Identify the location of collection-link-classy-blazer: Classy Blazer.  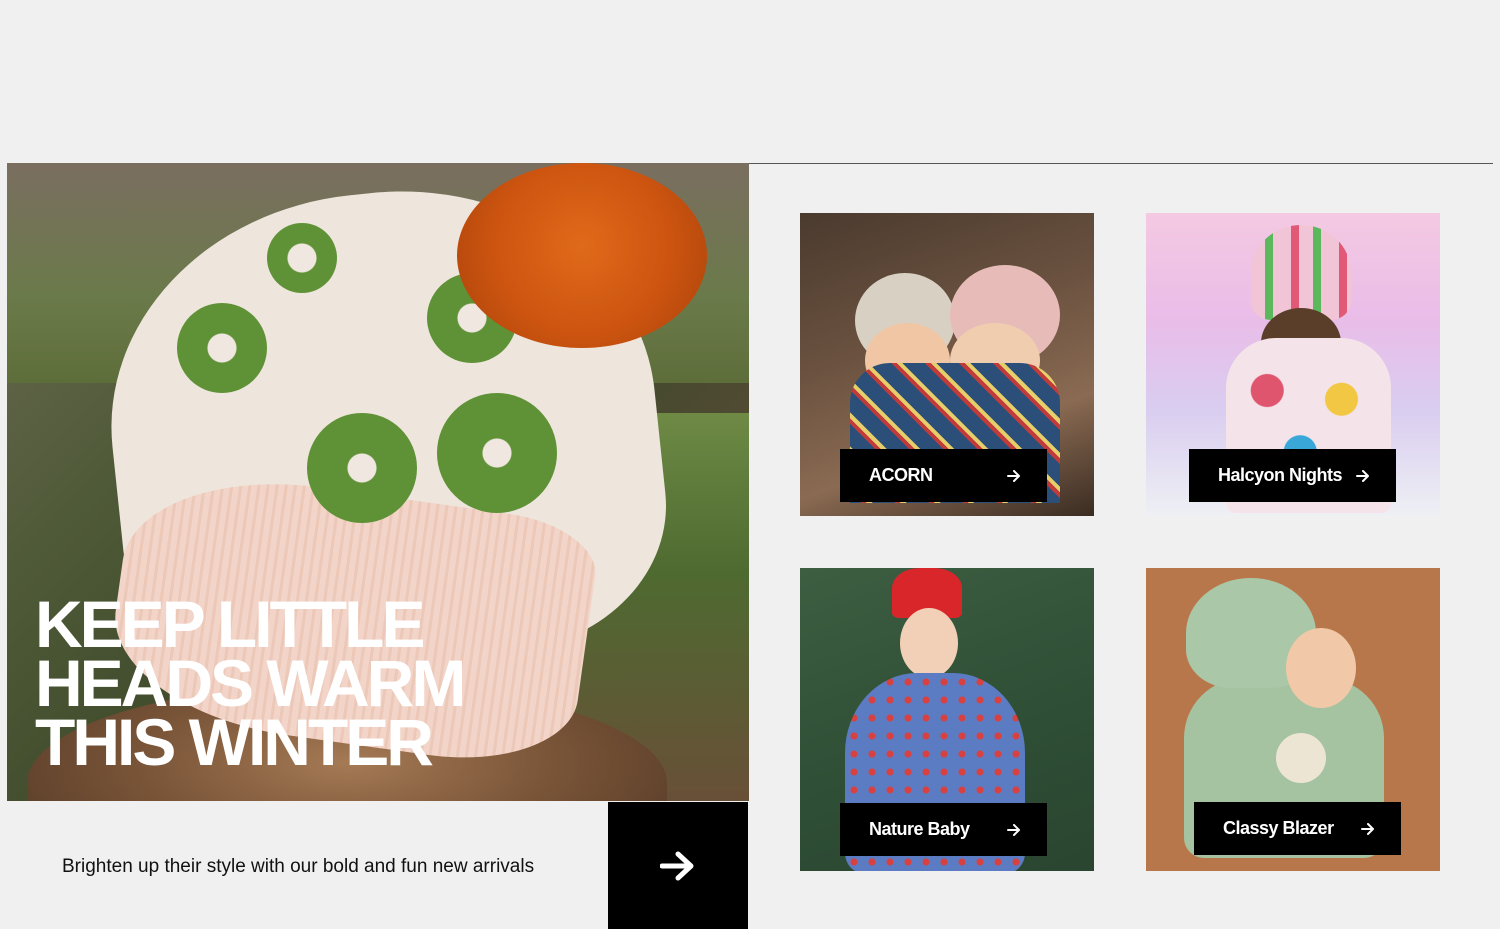
(1297, 828).